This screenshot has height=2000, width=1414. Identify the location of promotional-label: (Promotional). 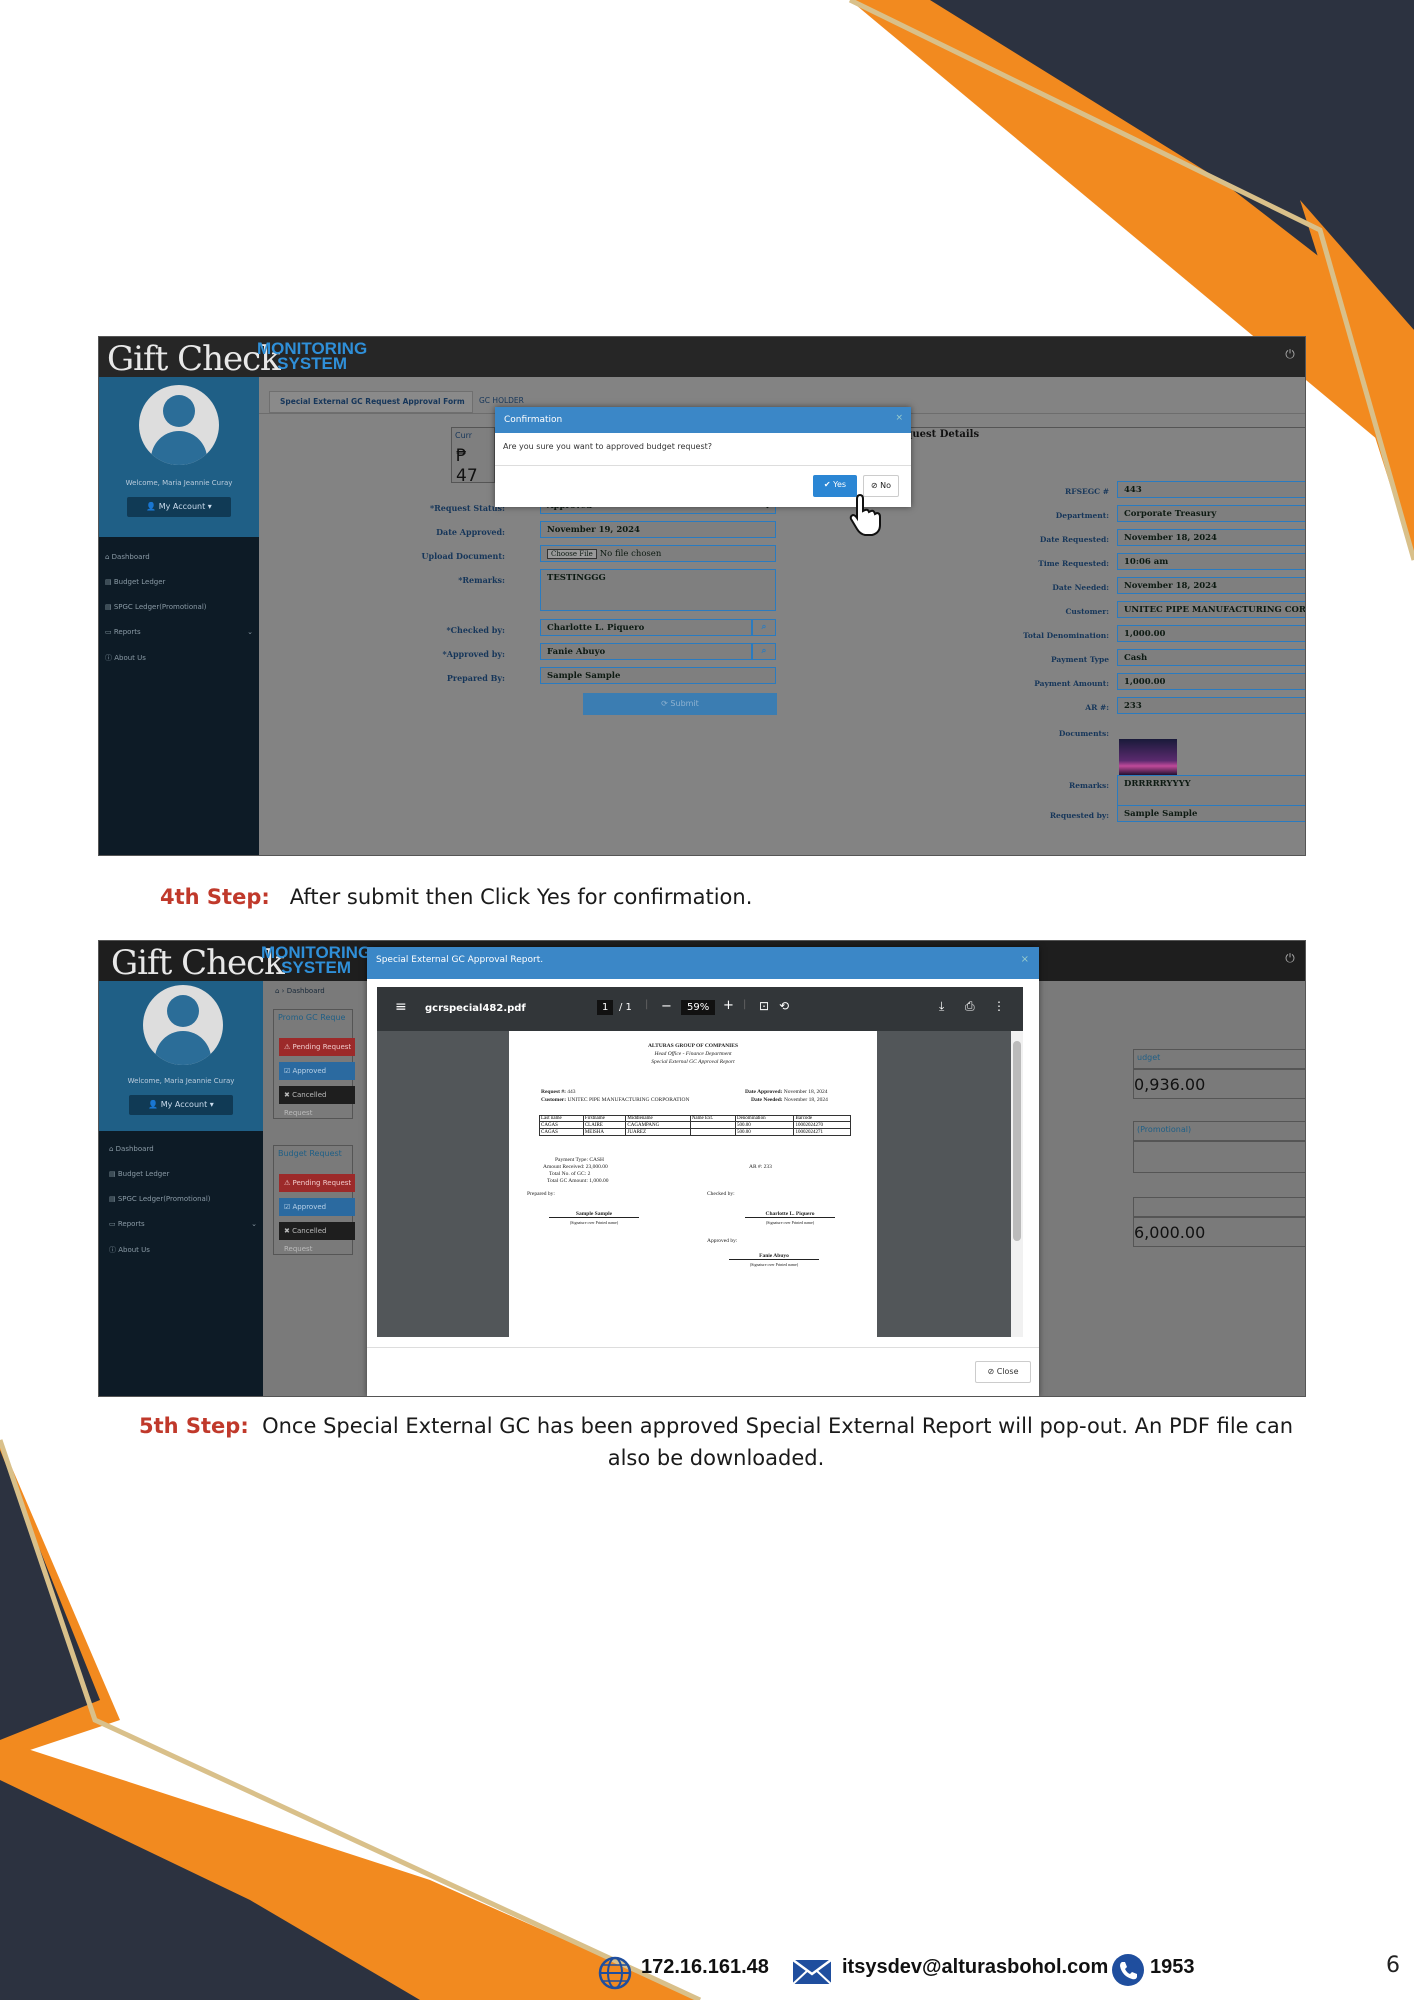
(1219, 1131).